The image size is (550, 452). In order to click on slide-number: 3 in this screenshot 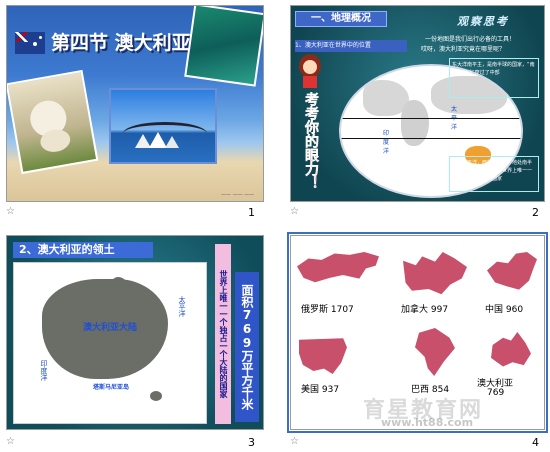, I will do `click(251, 442)`.